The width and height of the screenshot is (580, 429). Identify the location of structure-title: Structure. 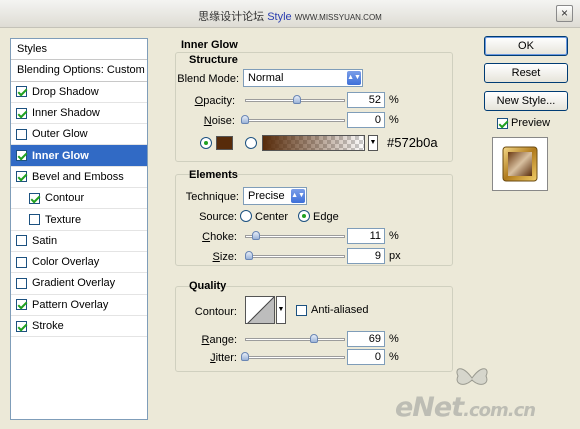
(213, 60).